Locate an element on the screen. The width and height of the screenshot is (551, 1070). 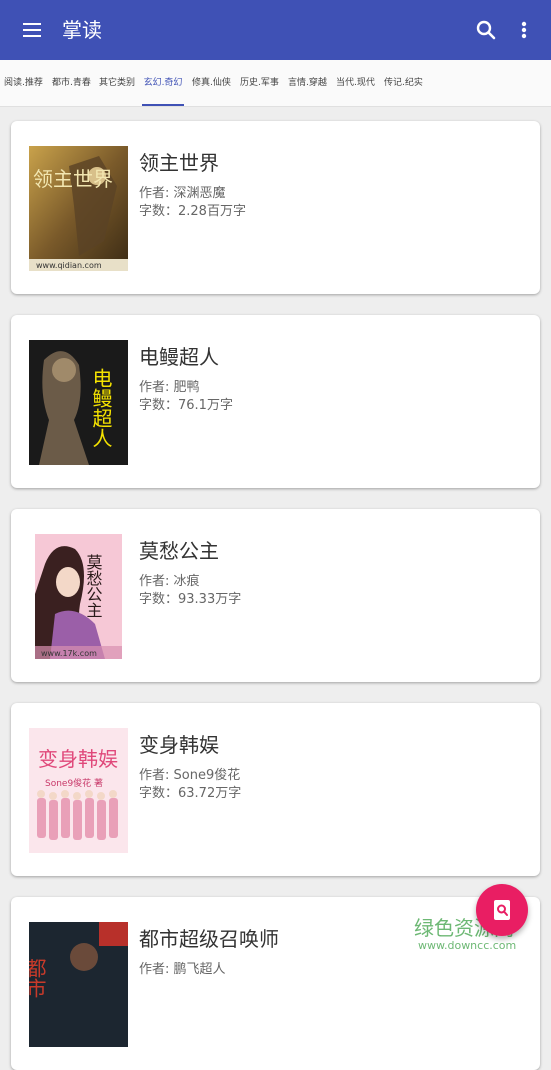
book-title: 领主世界 is located at coordinates (179, 163).